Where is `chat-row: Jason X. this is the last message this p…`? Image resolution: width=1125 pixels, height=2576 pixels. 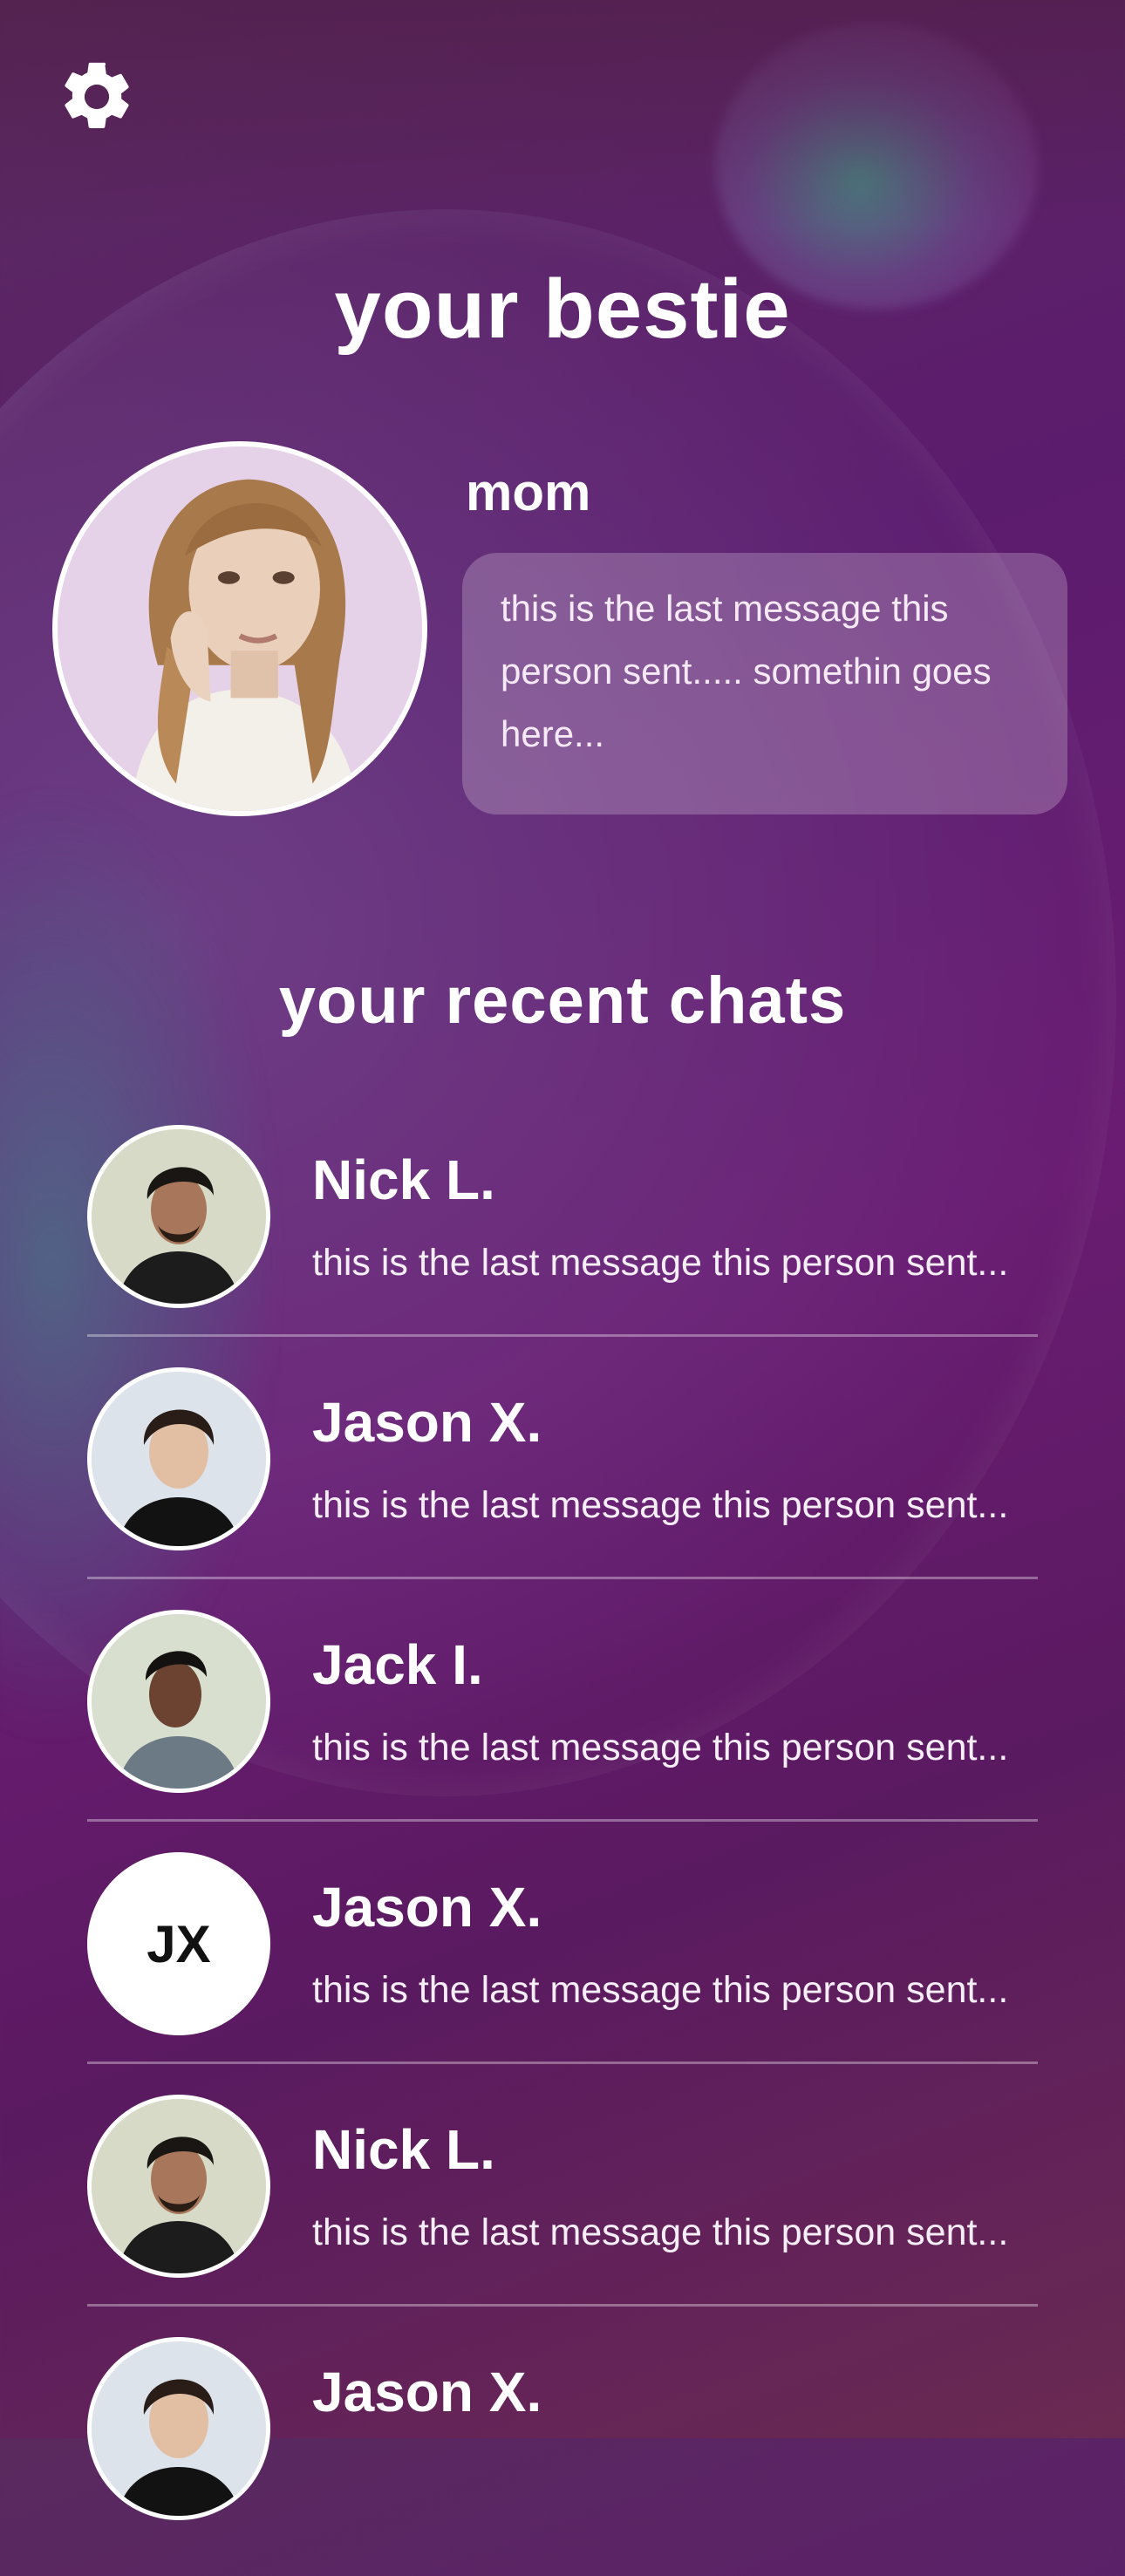
chat-row: Jason X. this is the last message this p… is located at coordinates (562, 1485).